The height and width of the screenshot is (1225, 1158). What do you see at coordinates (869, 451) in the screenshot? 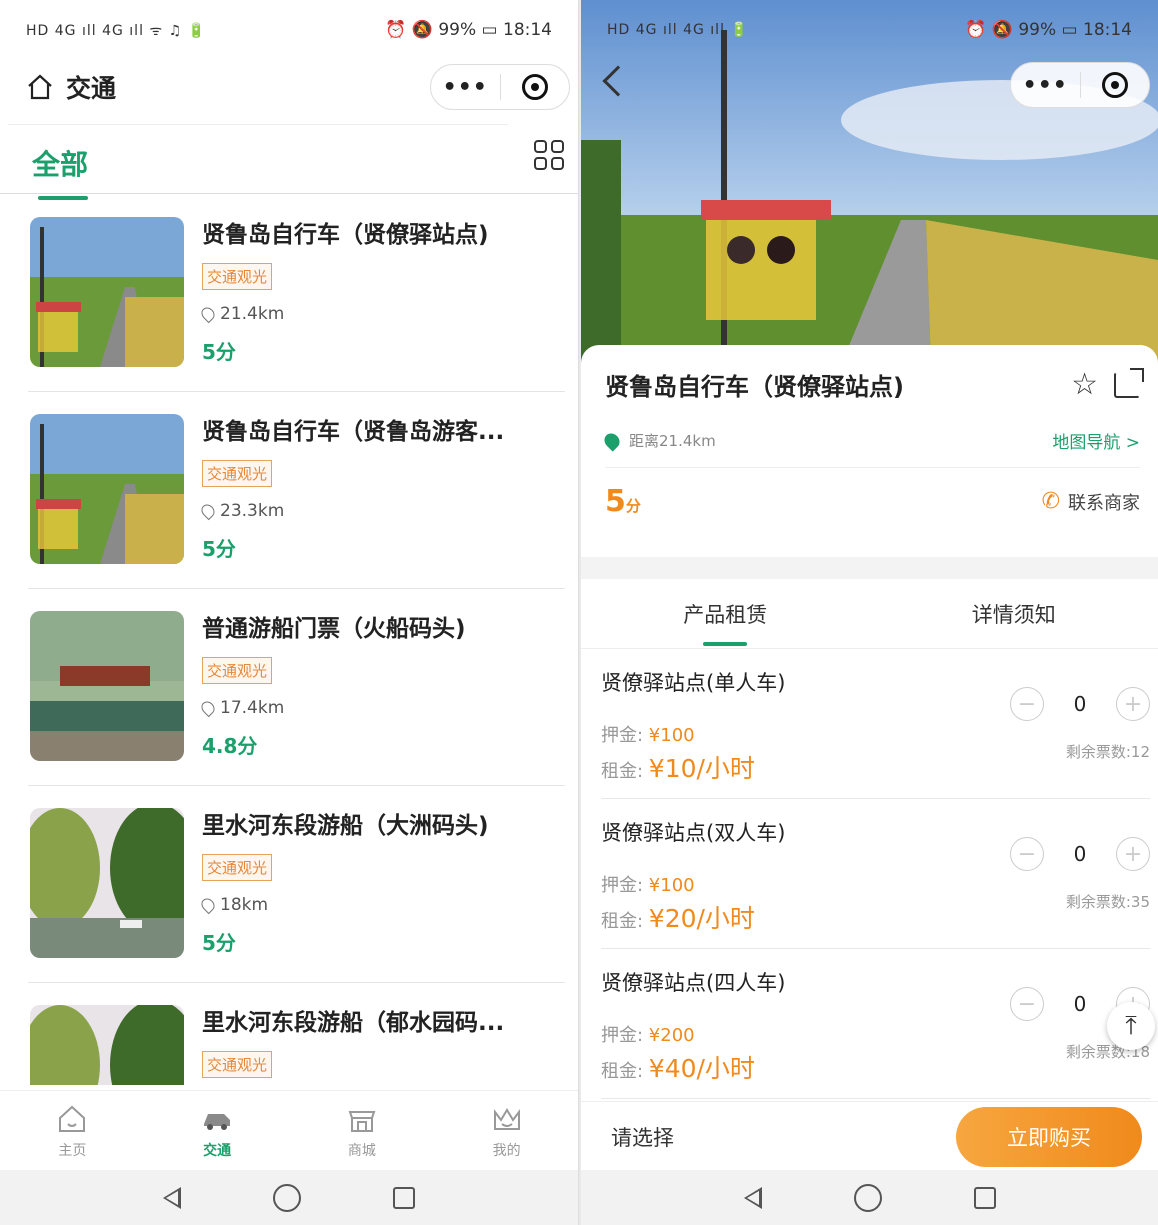
I see `product-info-card: 贤鲁岛自行车（贤僚驿站点) ☆ 距离21.4km 地图导航 > 5分 ✆ 联系商家` at bounding box center [869, 451].